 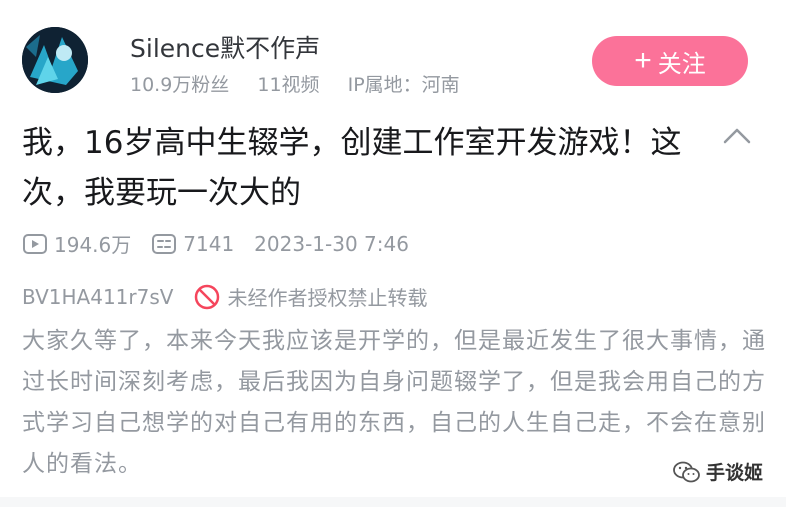 I want to click on danmaku-icon, so click(x=164, y=243).